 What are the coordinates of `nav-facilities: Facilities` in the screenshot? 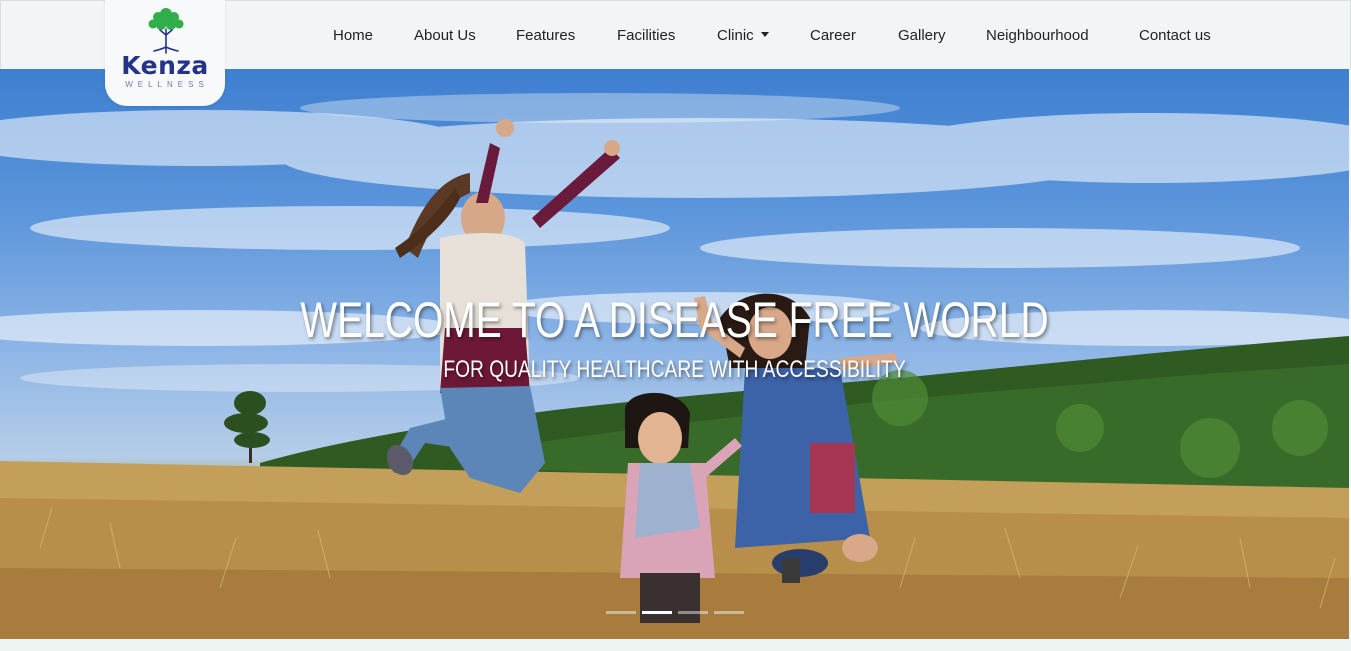 It's located at (646, 36).